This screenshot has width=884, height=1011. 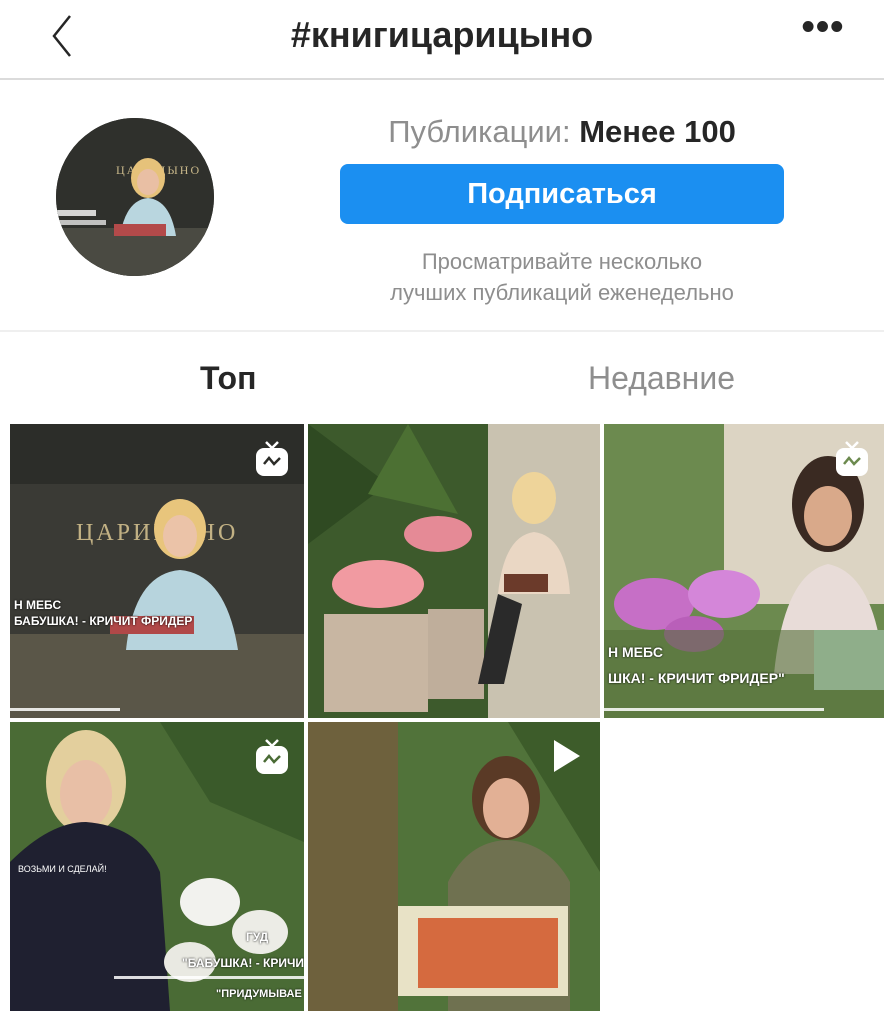 What do you see at coordinates (562, 261) in the screenshot?
I see `follow-hint-line-1: Просматривайте несколько` at bounding box center [562, 261].